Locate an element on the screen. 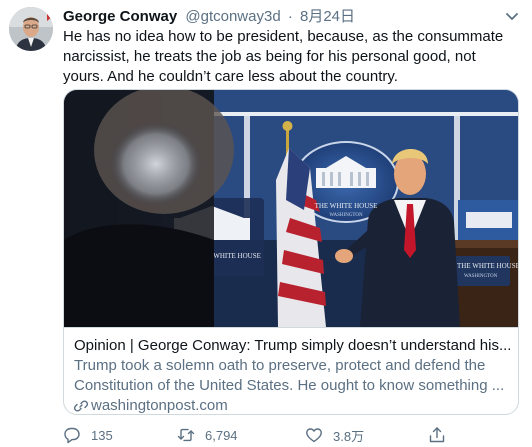 The width and height of the screenshot is (532, 447). author-handle: @gtconway3d is located at coordinates (232, 16).